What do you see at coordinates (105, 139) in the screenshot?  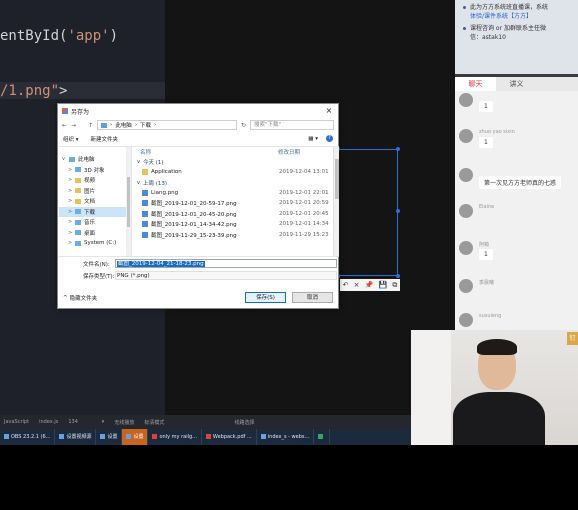 I see `new-folder-button: 新建文件夹` at bounding box center [105, 139].